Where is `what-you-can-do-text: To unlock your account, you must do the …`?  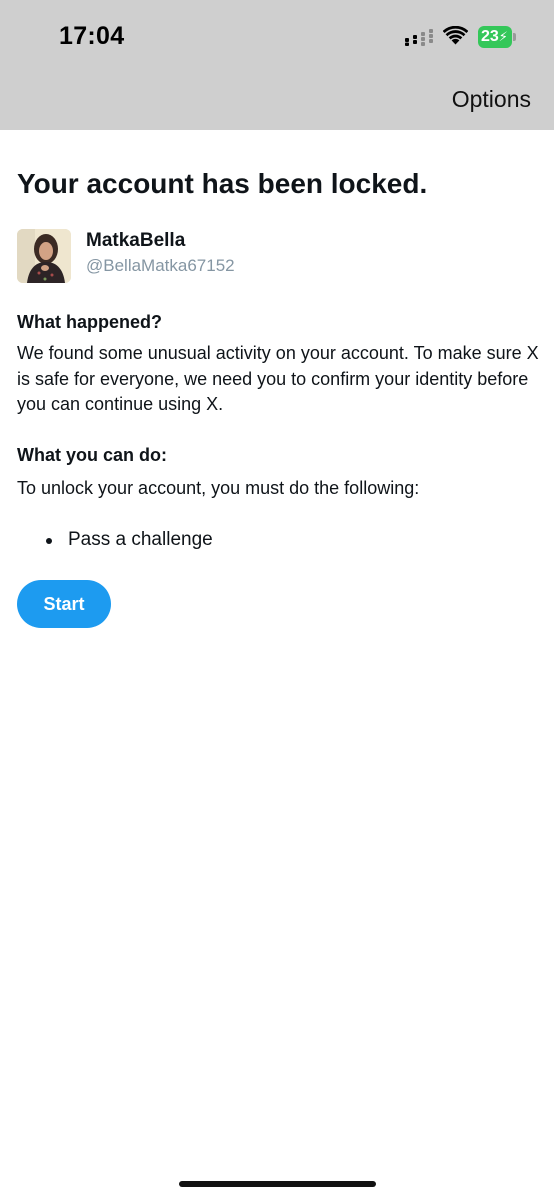 what-you-can-do-text: To unlock your account, you must do the … is located at coordinates (218, 488).